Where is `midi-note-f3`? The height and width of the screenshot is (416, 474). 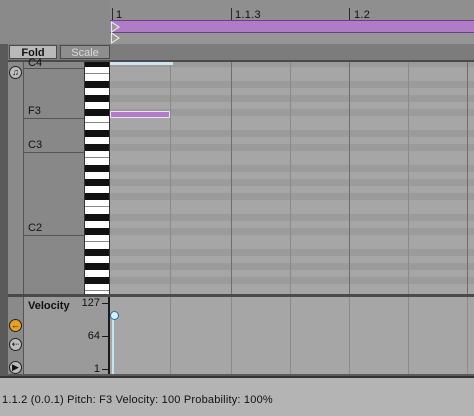
midi-note-f3 is located at coordinates (140, 114).